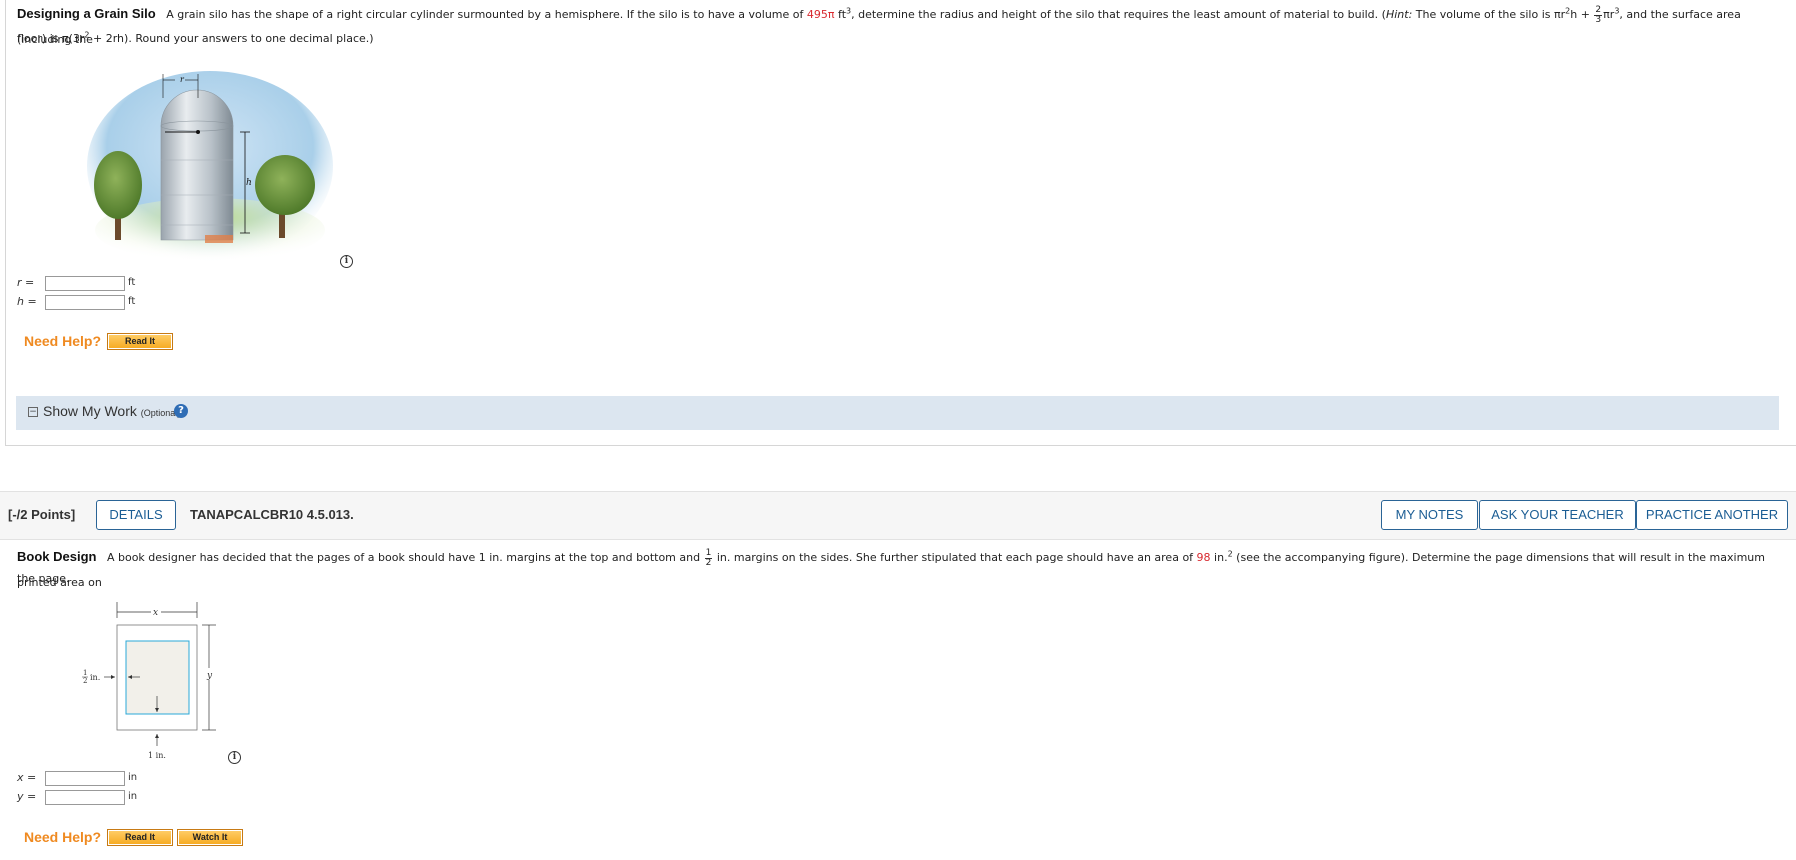 This screenshot has height=860, width=1796. Describe the element at coordinates (210, 837) in the screenshot. I see `q2-watch-it-button: Watch It` at that location.